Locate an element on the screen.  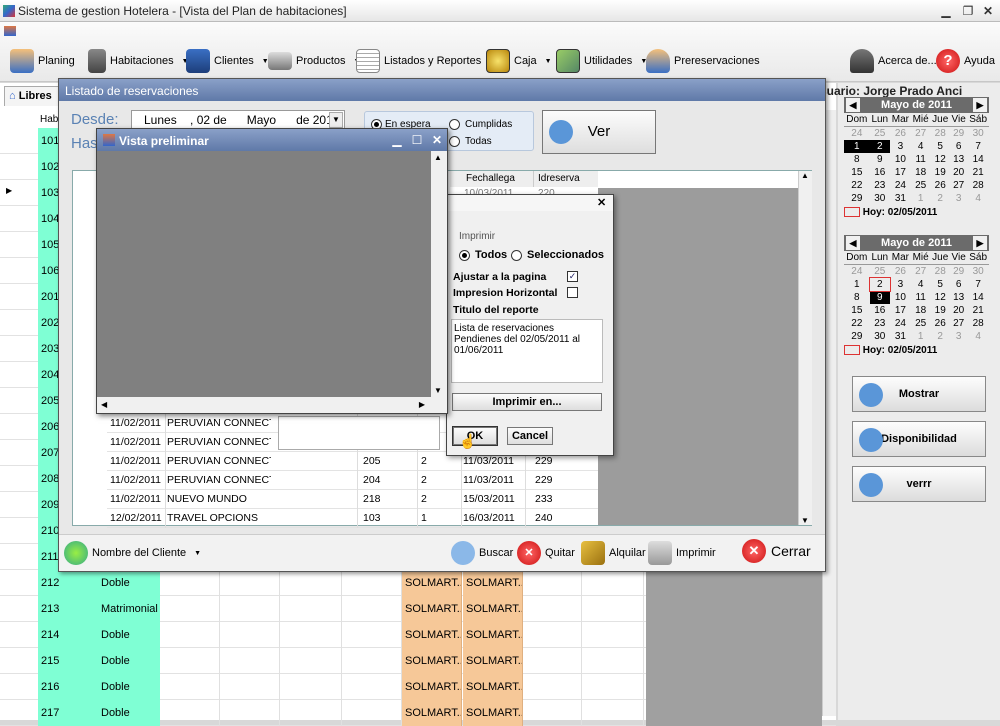
toolbar-prereservaciones: Prereservaciones is located at coordinates (703, 61).